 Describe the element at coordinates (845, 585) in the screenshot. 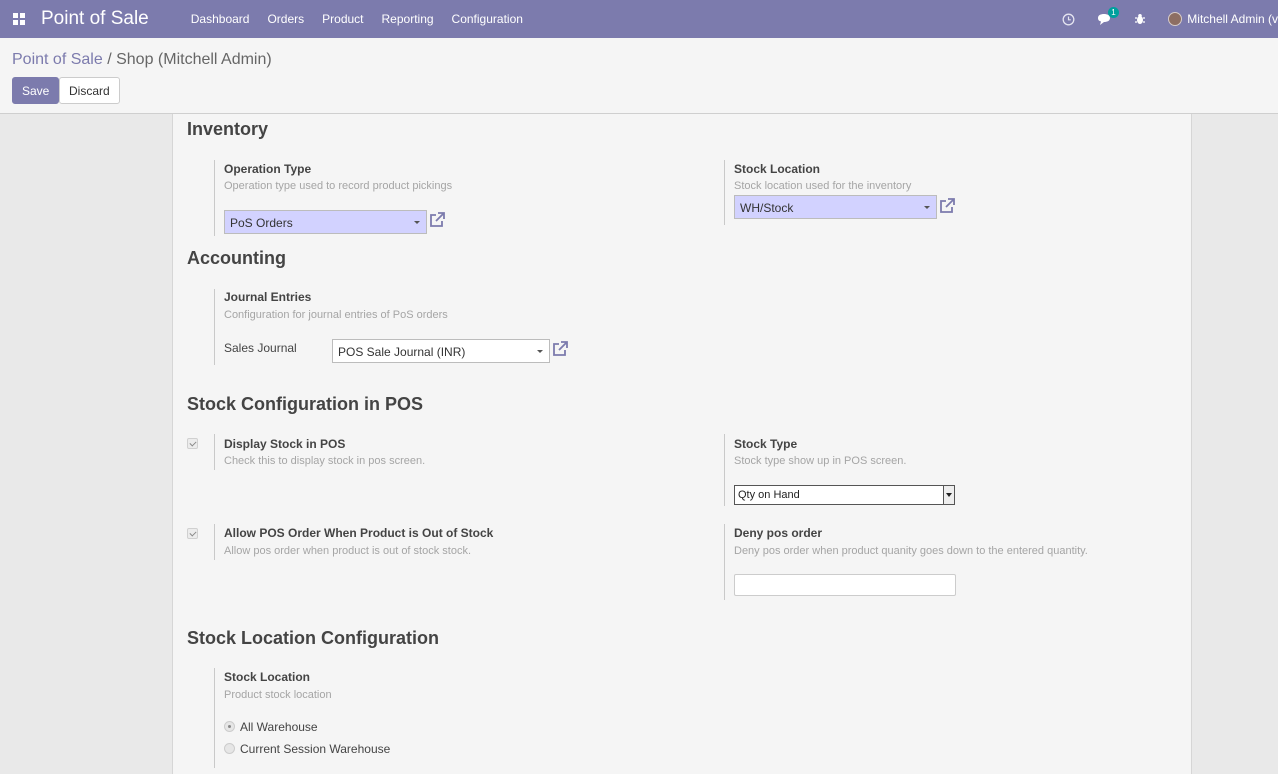

I see `deny-order-quantity-input` at that location.